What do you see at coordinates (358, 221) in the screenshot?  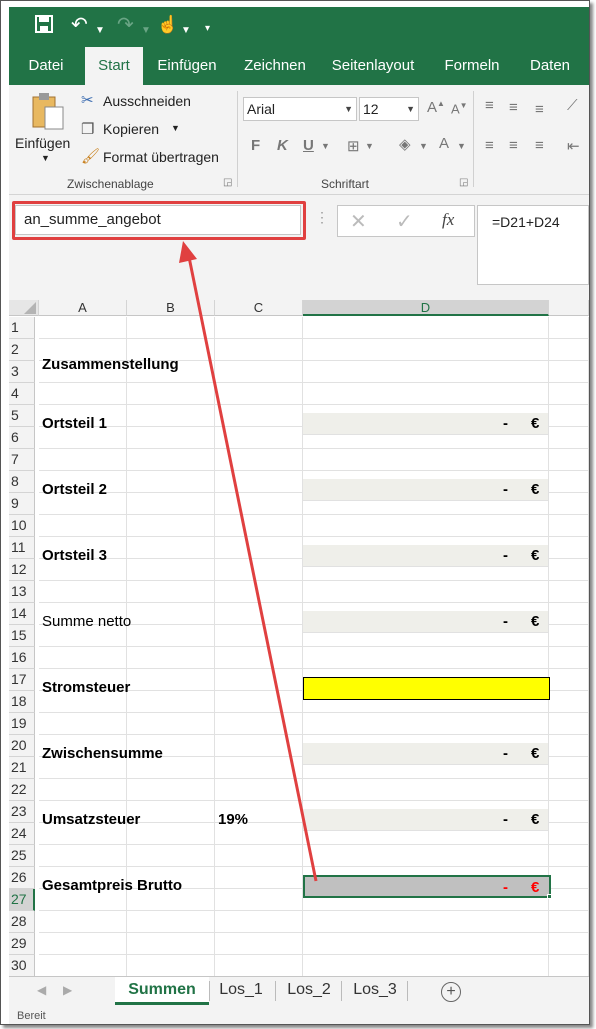 I see `cancel-icon: ✕` at bounding box center [358, 221].